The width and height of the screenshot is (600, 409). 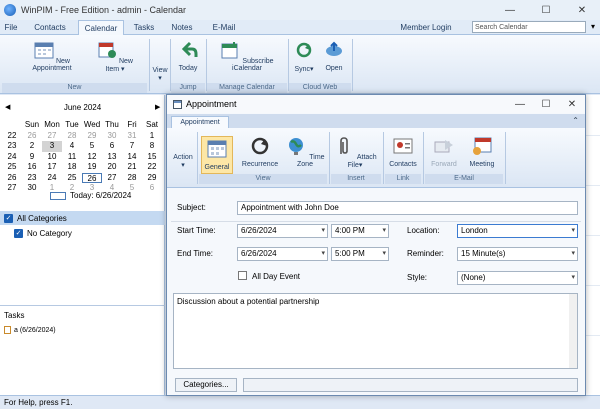 I want to click on calendar-day: 2, so click(x=32, y=146).